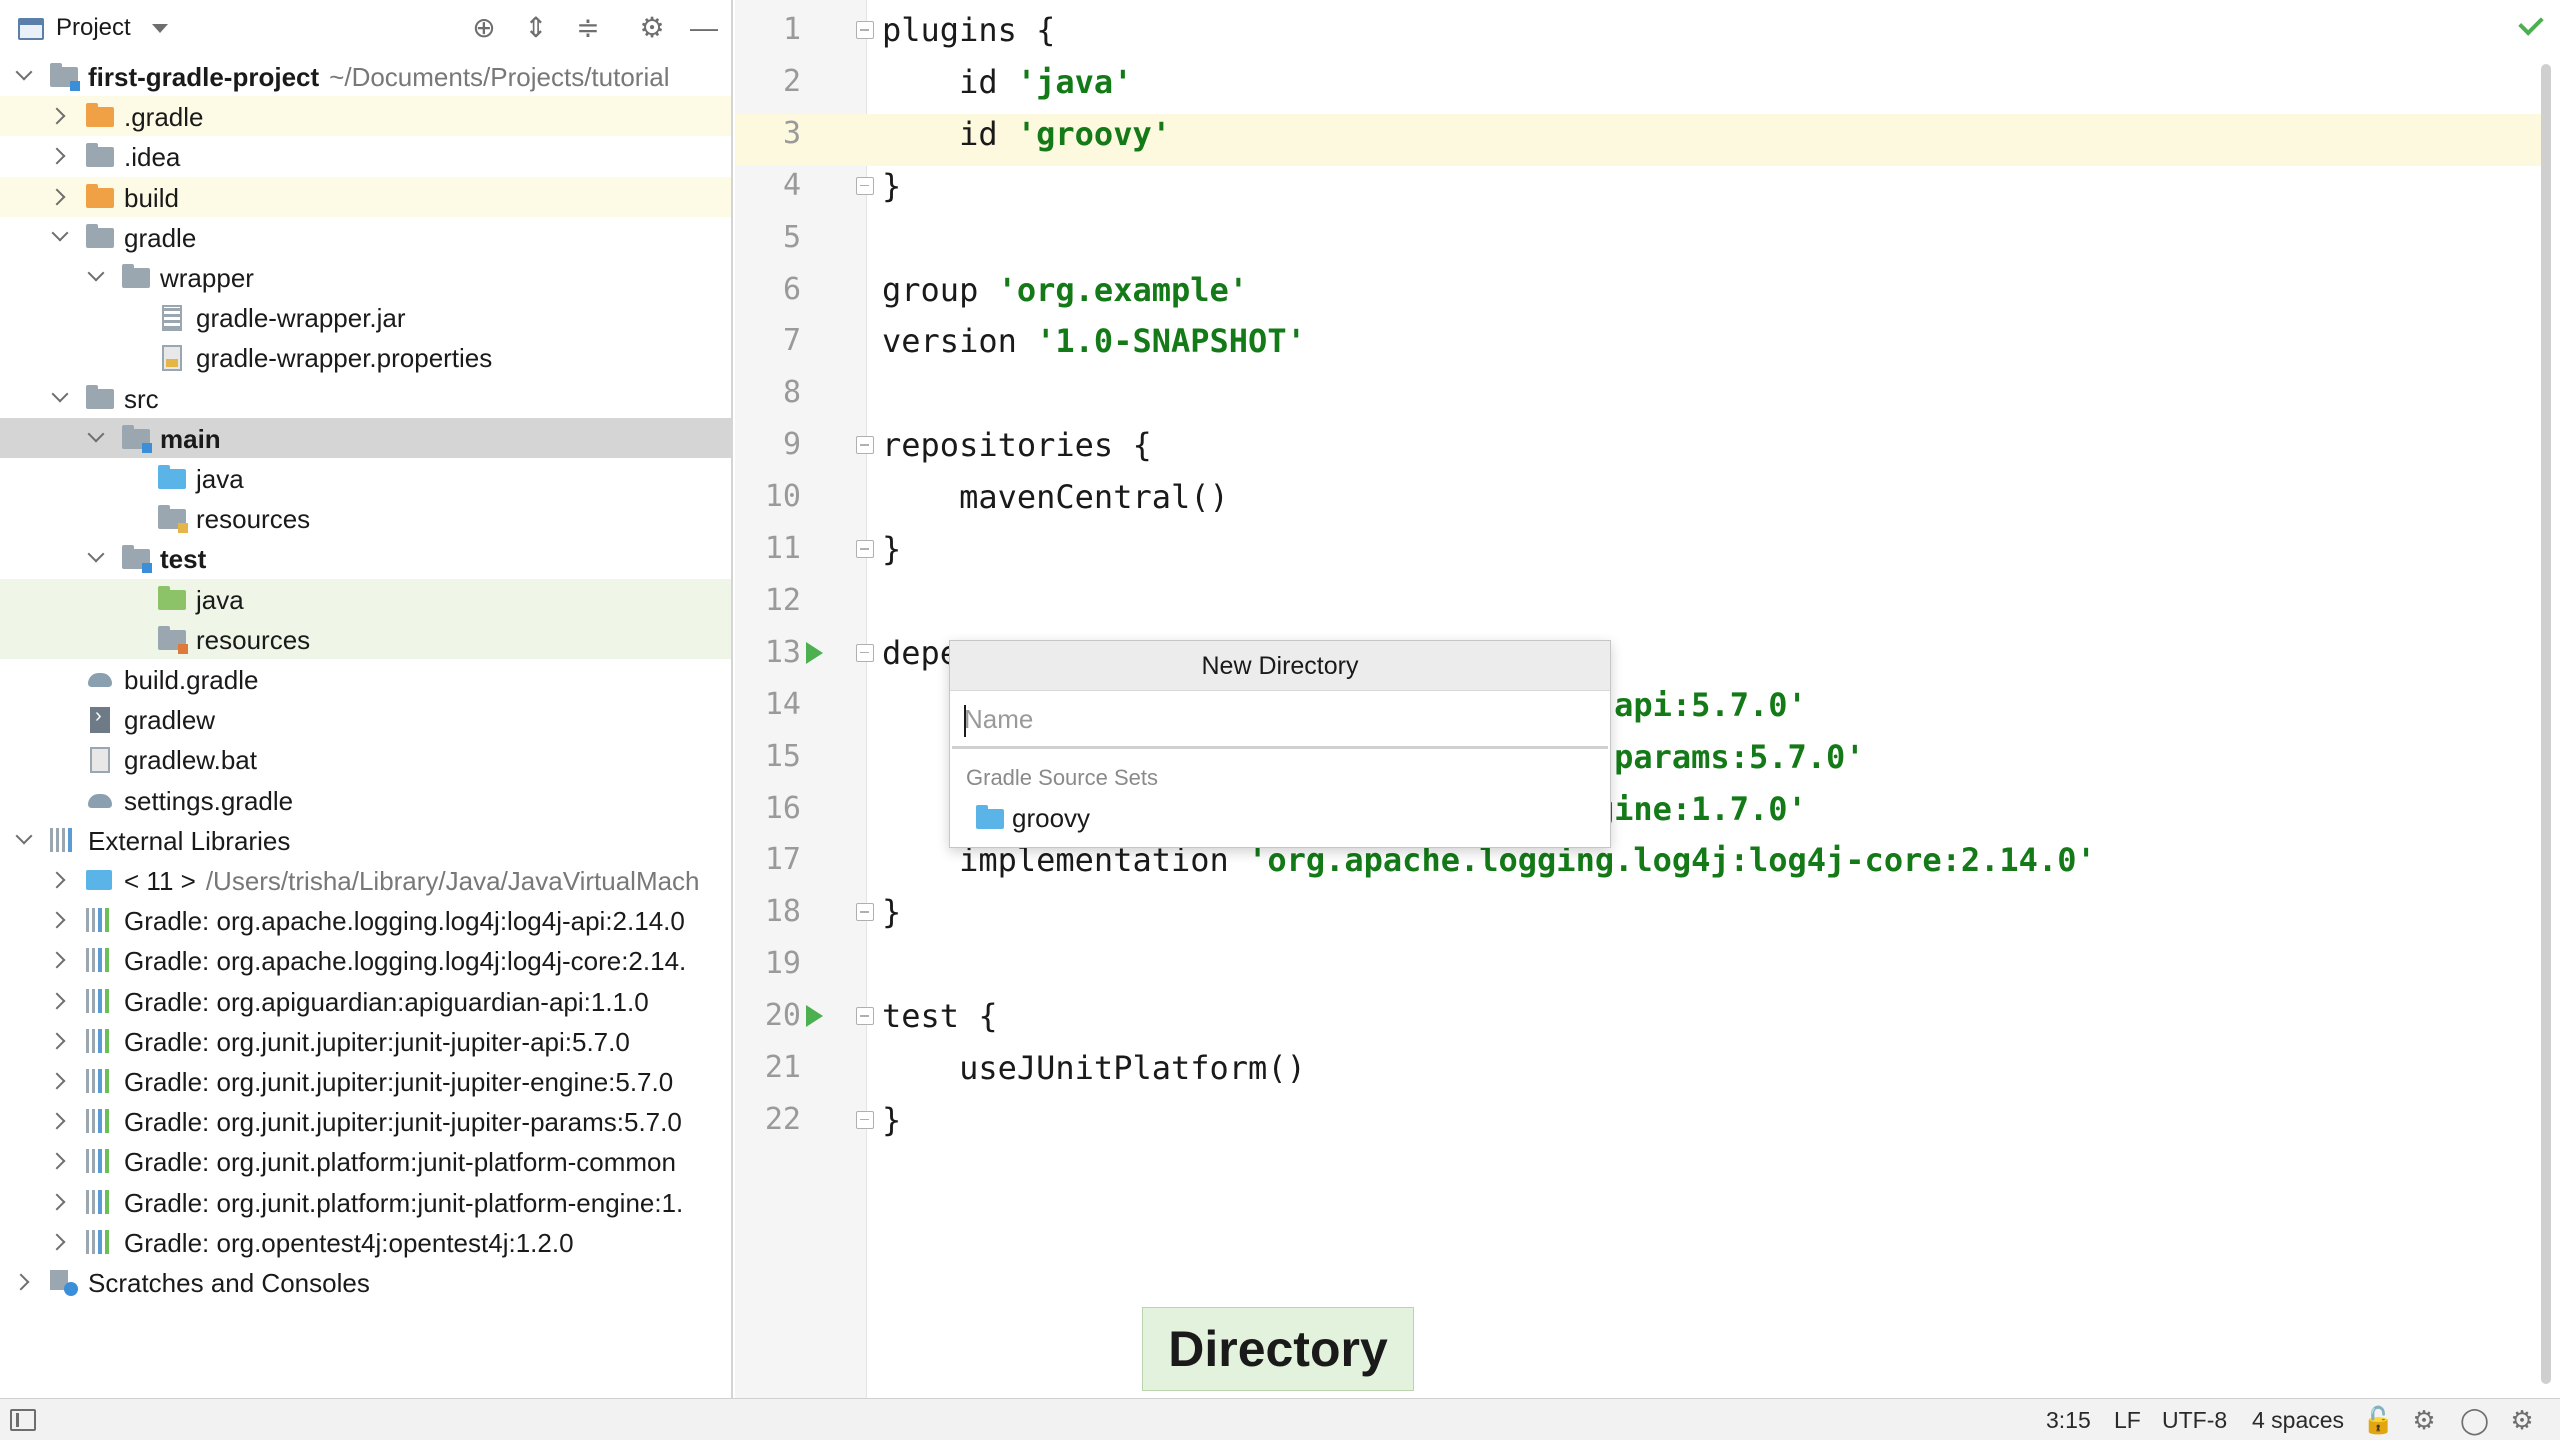 This screenshot has width=2560, height=1440. I want to click on line-number: 10, so click(768, 497).